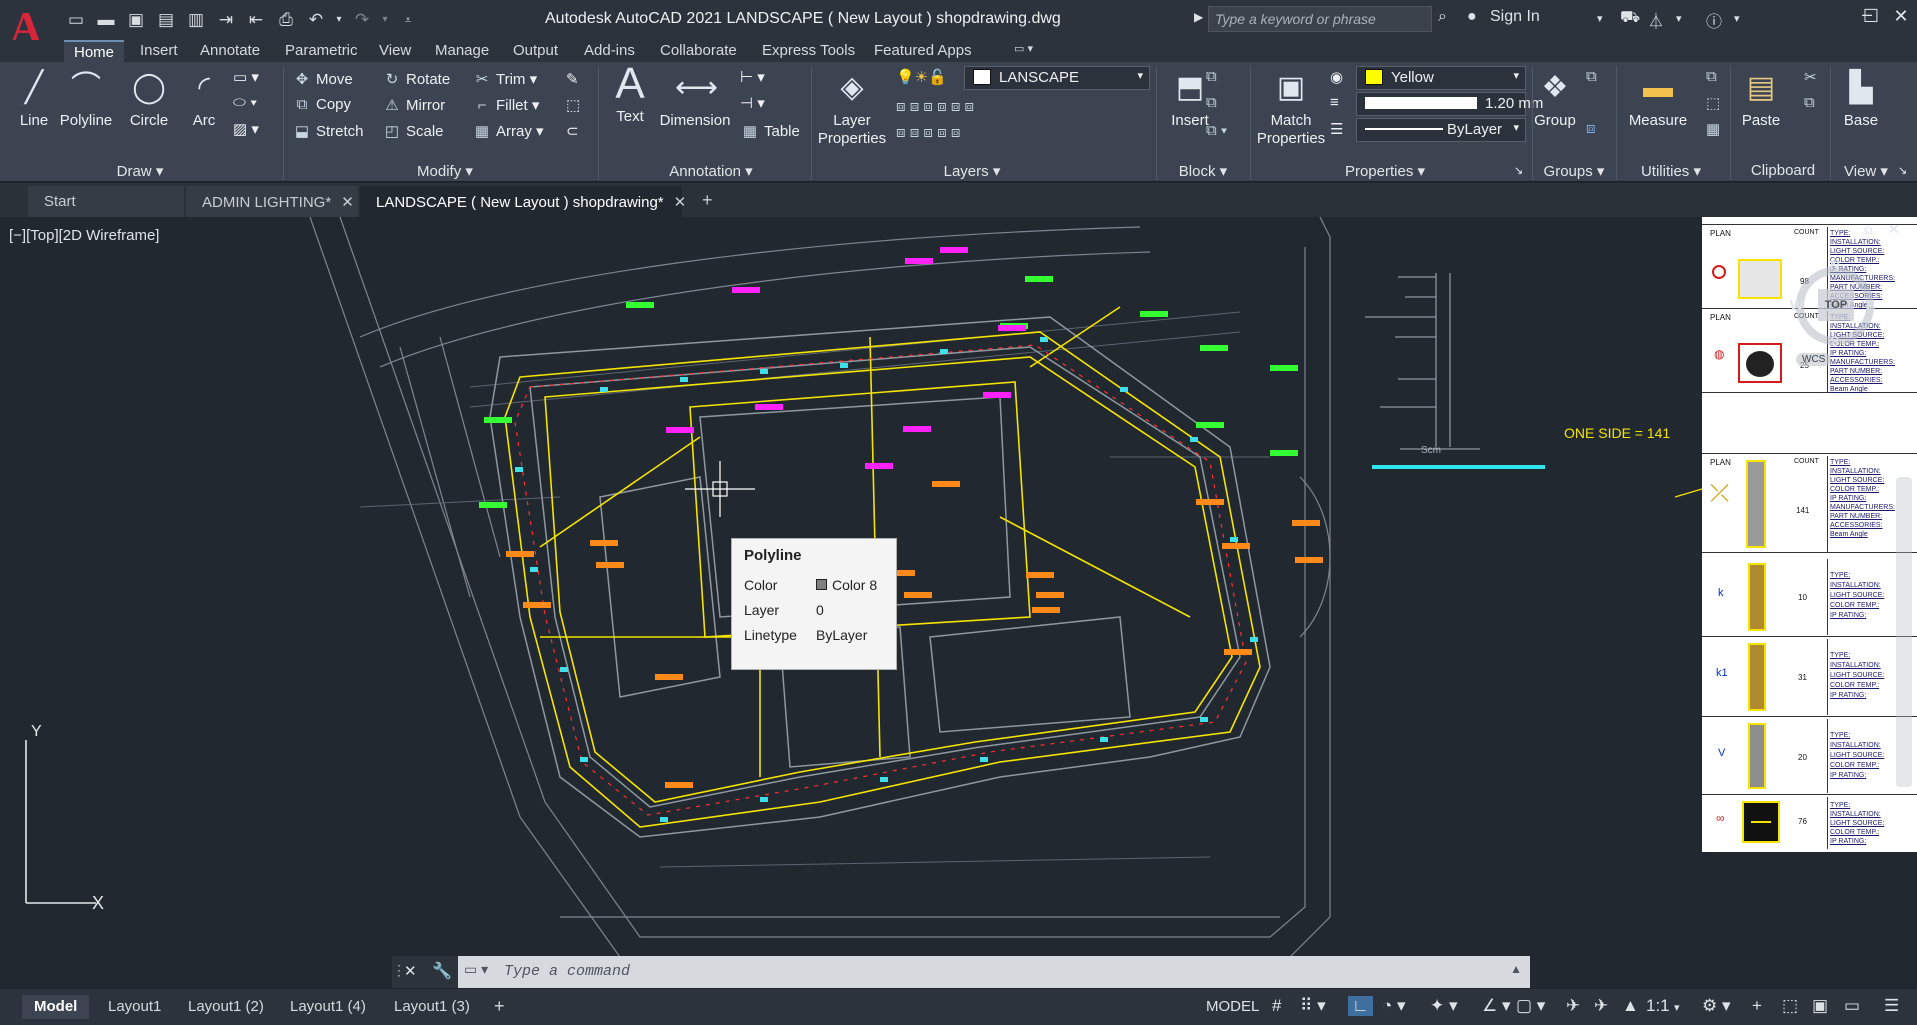 Image resolution: width=1917 pixels, height=1025 pixels. What do you see at coordinates (159, 51) in the screenshot?
I see `tab-insert: Insert` at bounding box center [159, 51].